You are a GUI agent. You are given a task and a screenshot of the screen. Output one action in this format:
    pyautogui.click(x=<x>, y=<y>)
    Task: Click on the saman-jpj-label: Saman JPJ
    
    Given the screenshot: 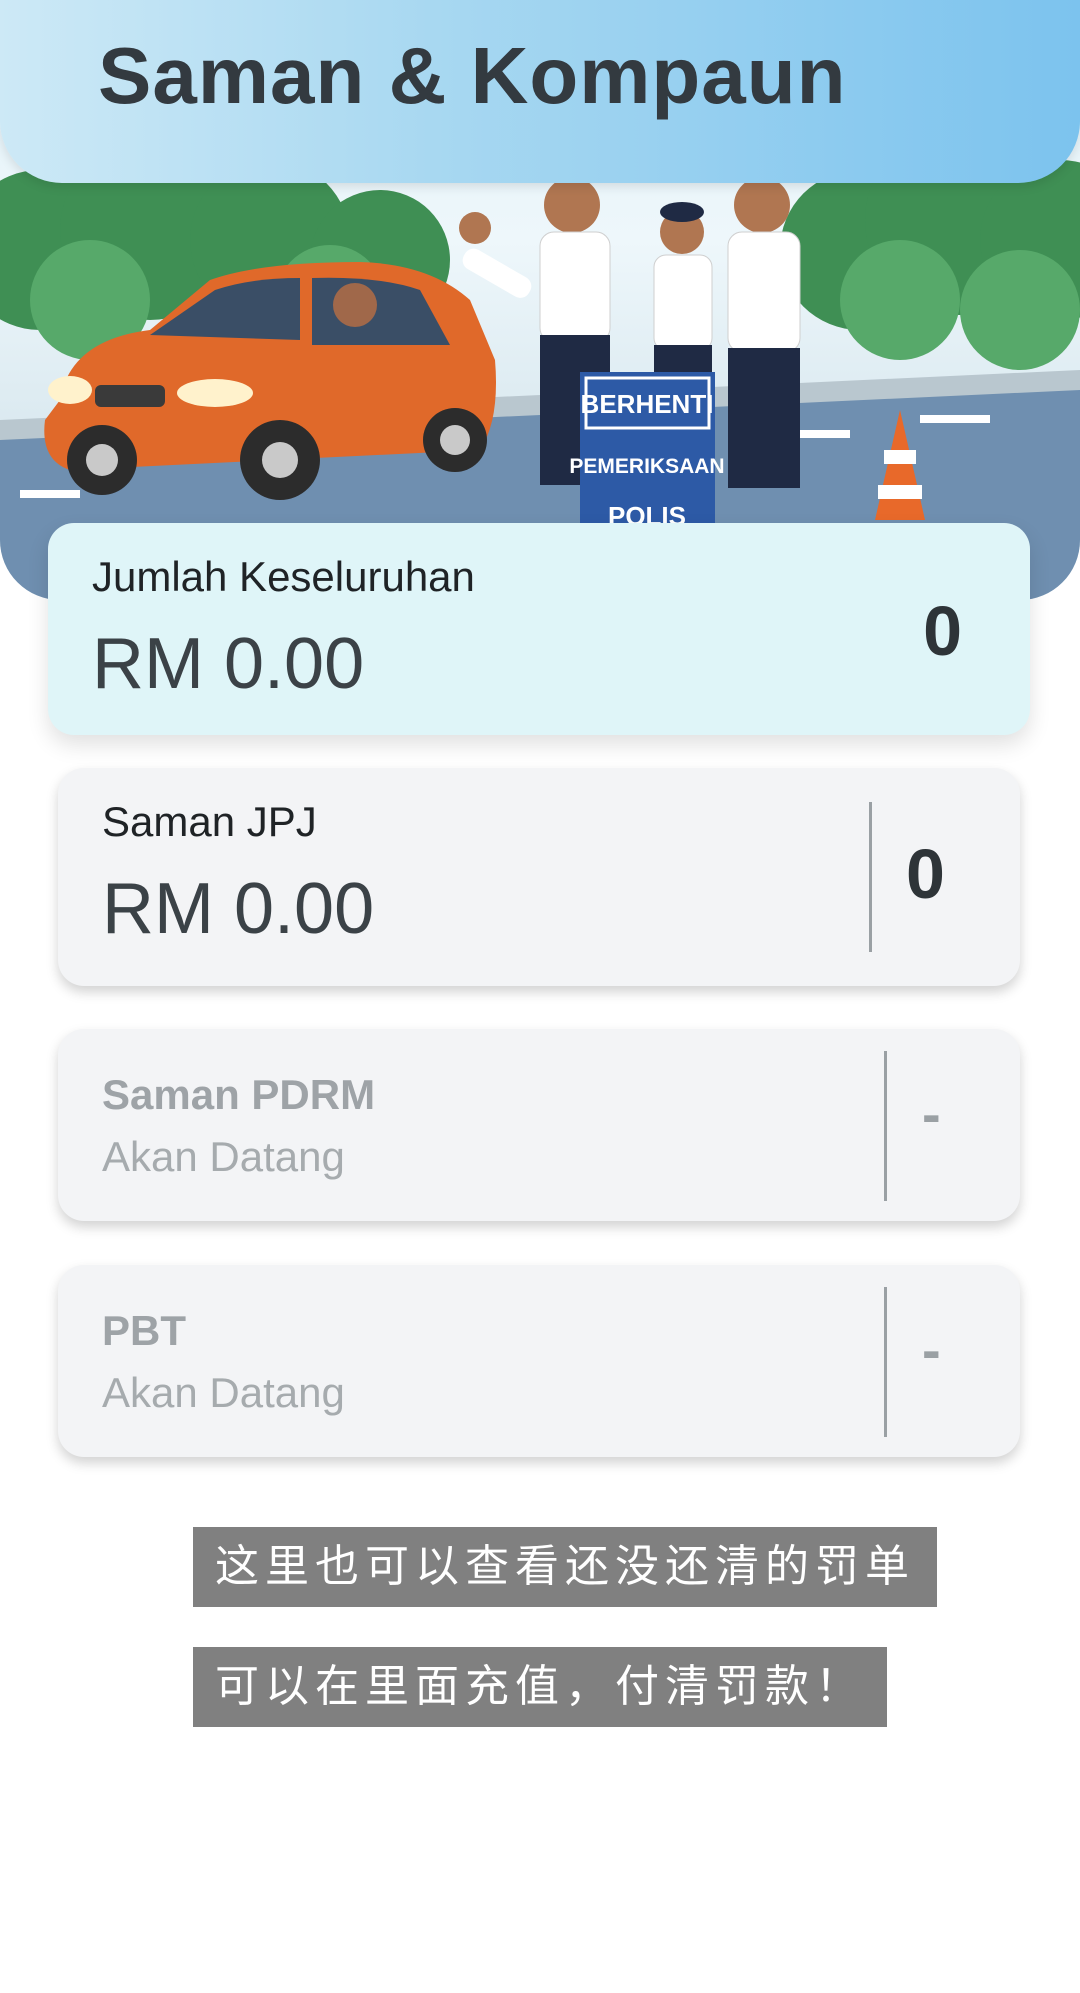 What is the action you would take?
    pyautogui.click(x=209, y=821)
    